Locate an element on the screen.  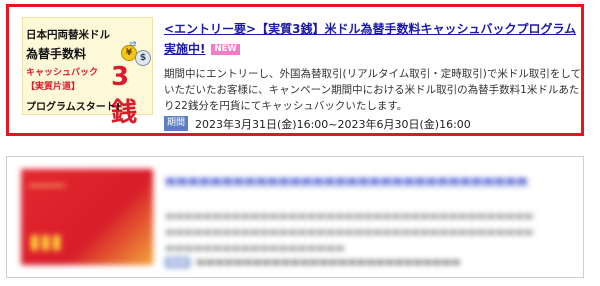
blurred-banner-image: ━━━━━━ ▮▮▮ is located at coordinates (87, 217).